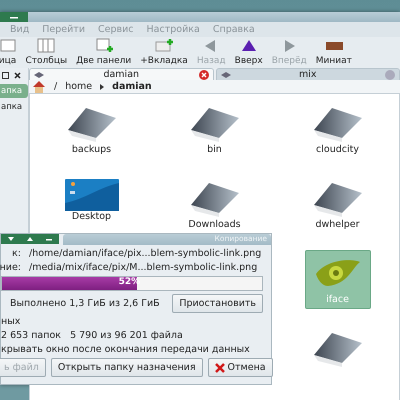 The image size is (400, 400). Describe the element at coordinates (219, 367) in the screenshot. I see `cancel-icon` at that location.